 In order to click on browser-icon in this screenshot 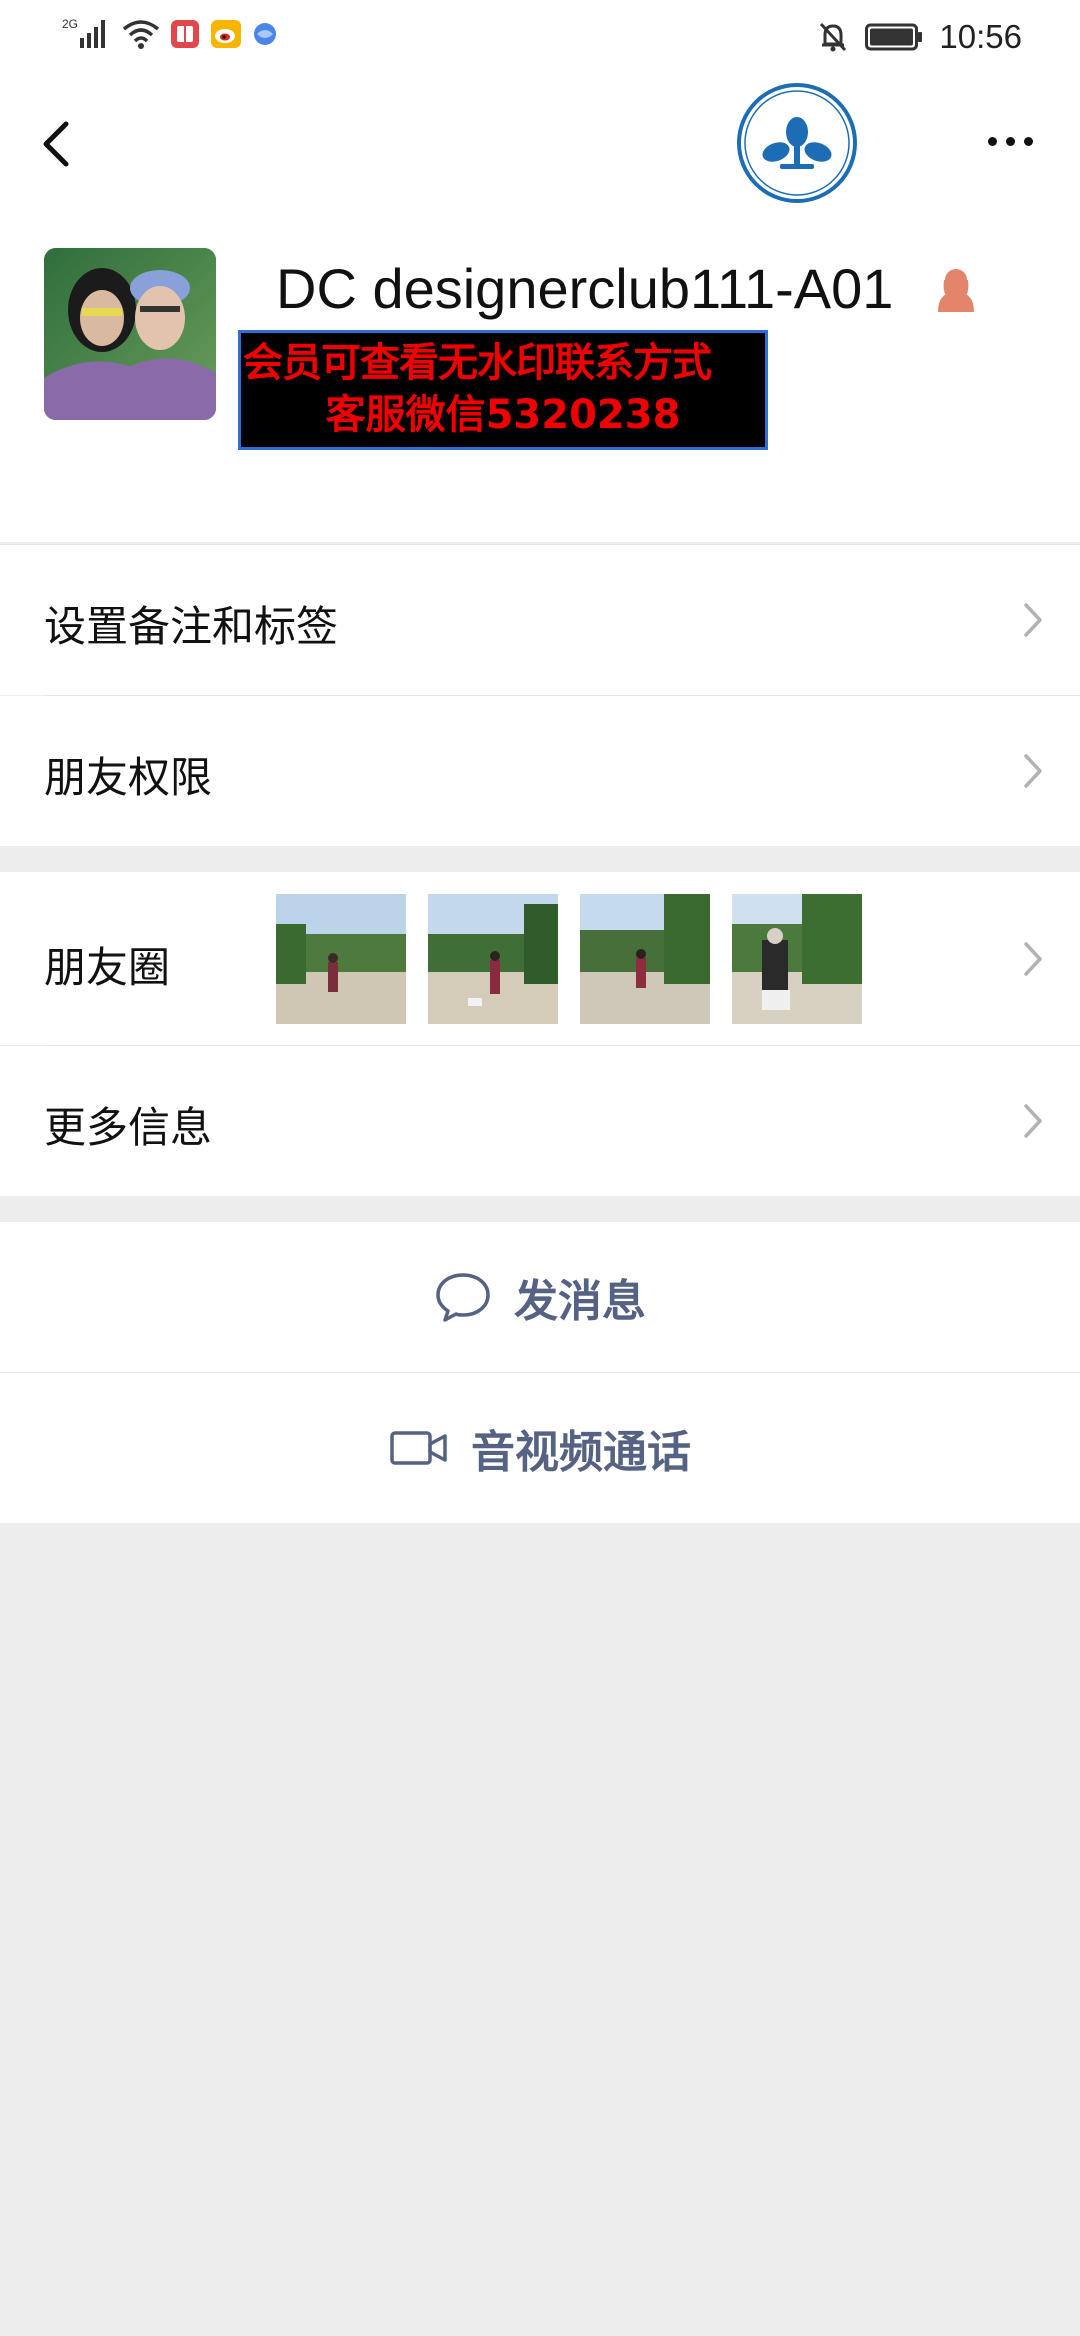, I will do `click(265, 34)`.